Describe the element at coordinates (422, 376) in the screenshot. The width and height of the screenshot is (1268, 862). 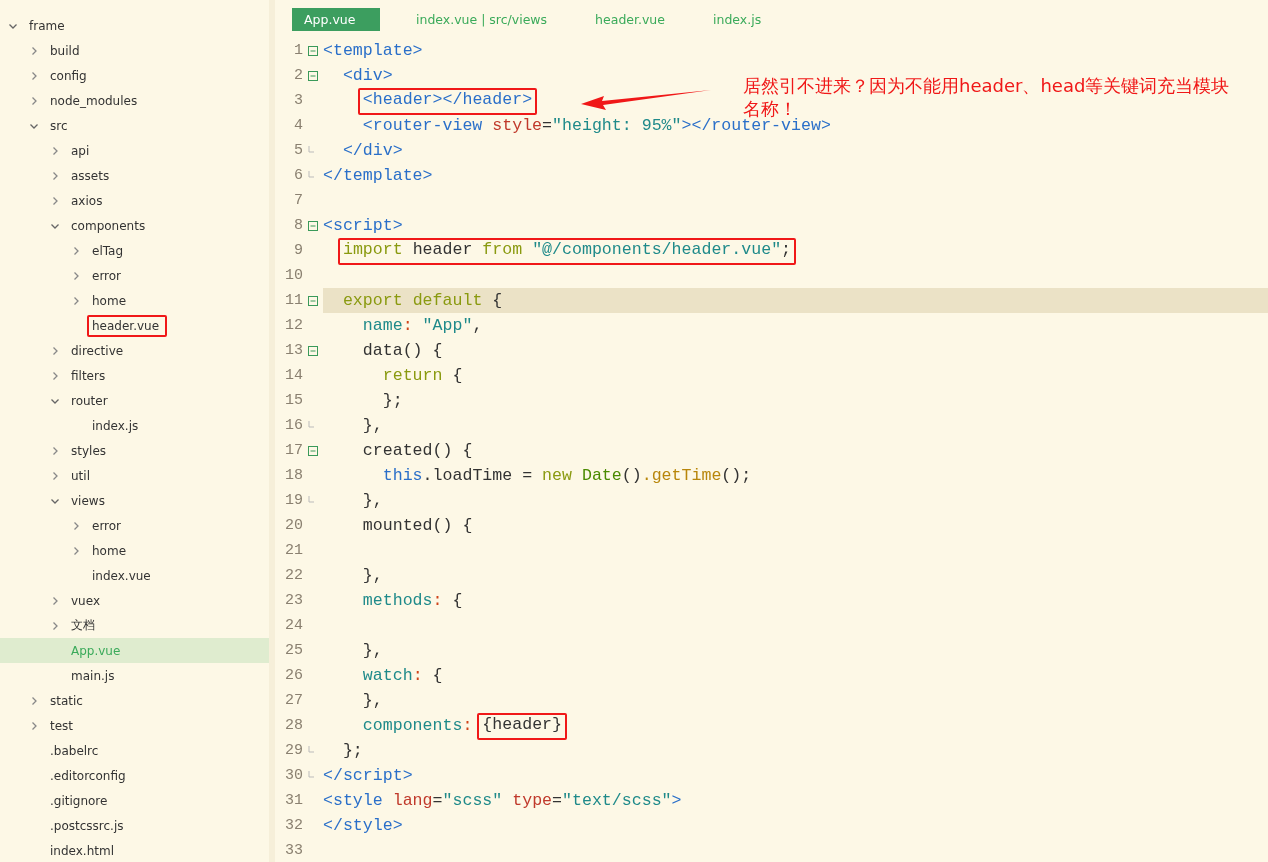
I see `code-line: return {` at that location.